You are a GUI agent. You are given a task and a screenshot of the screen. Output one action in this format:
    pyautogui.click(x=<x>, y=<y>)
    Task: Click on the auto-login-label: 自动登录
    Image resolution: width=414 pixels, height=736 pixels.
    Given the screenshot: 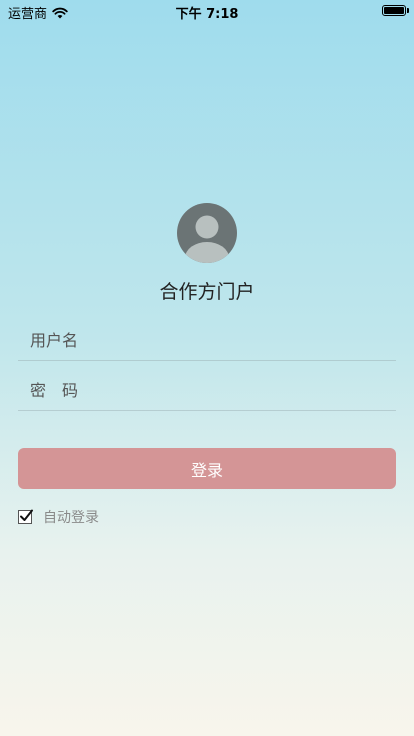 What is the action you would take?
    pyautogui.click(x=71, y=518)
    